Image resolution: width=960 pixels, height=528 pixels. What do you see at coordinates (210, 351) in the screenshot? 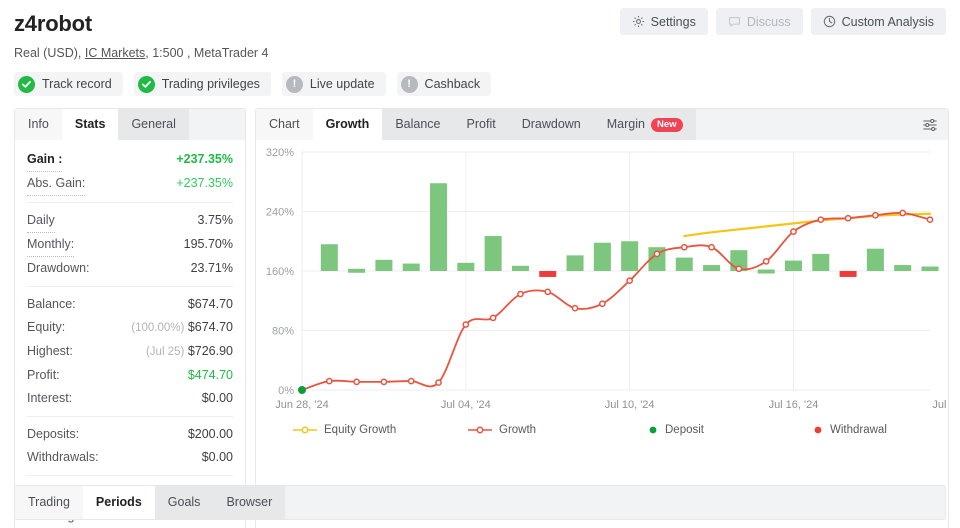
I see `highest-amount: $726.90` at bounding box center [210, 351].